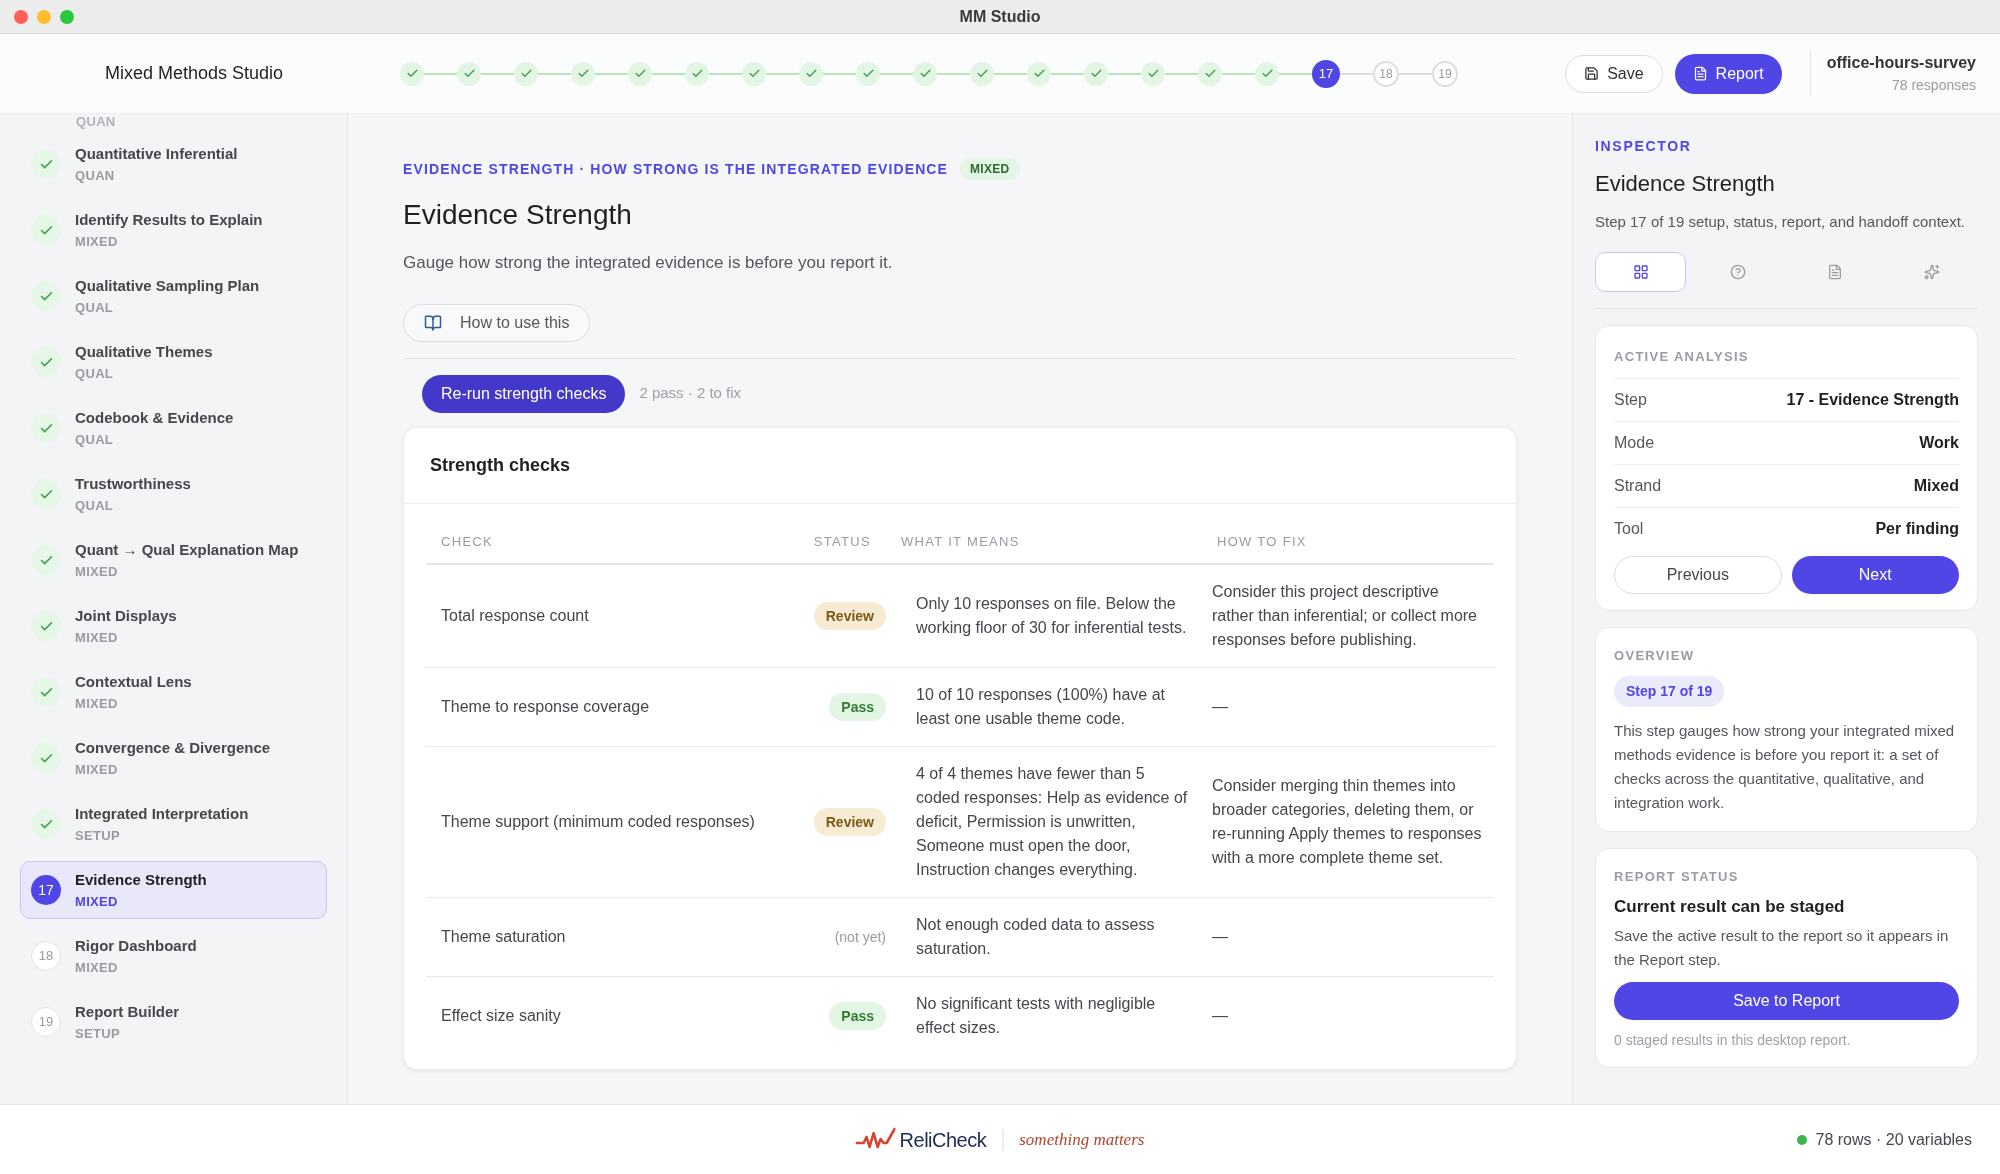 The height and width of the screenshot is (1174, 2000). What do you see at coordinates (1677, 876) in the screenshot?
I see `card-heading: REPORT STATUS` at bounding box center [1677, 876].